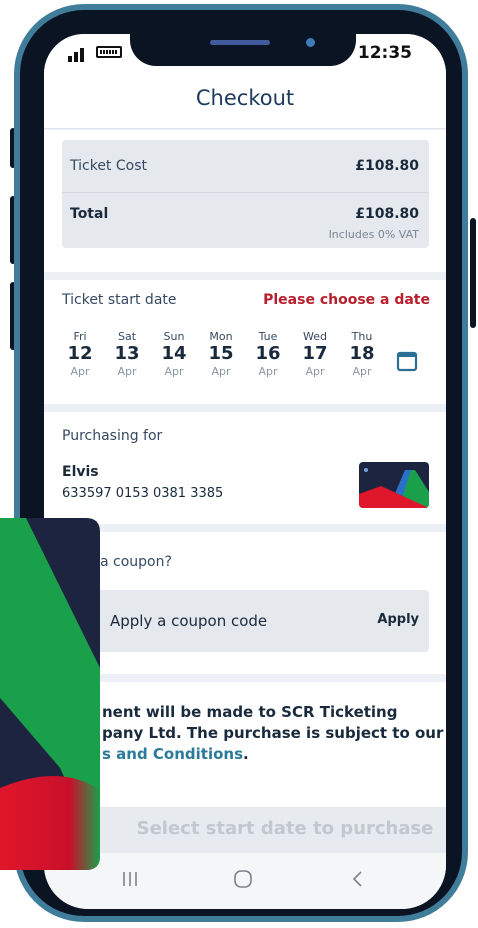 This screenshot has height=928, width=478. I want to click on start-date-label: Ticket start date, so click(119, 300).